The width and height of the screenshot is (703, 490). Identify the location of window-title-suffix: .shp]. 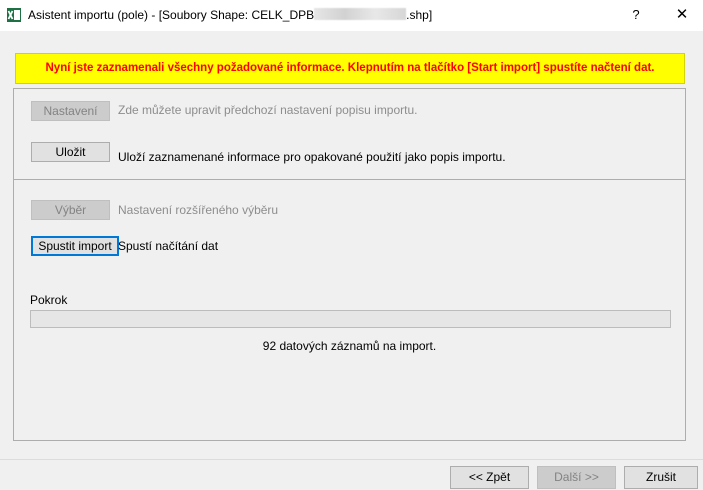
(419, 15).